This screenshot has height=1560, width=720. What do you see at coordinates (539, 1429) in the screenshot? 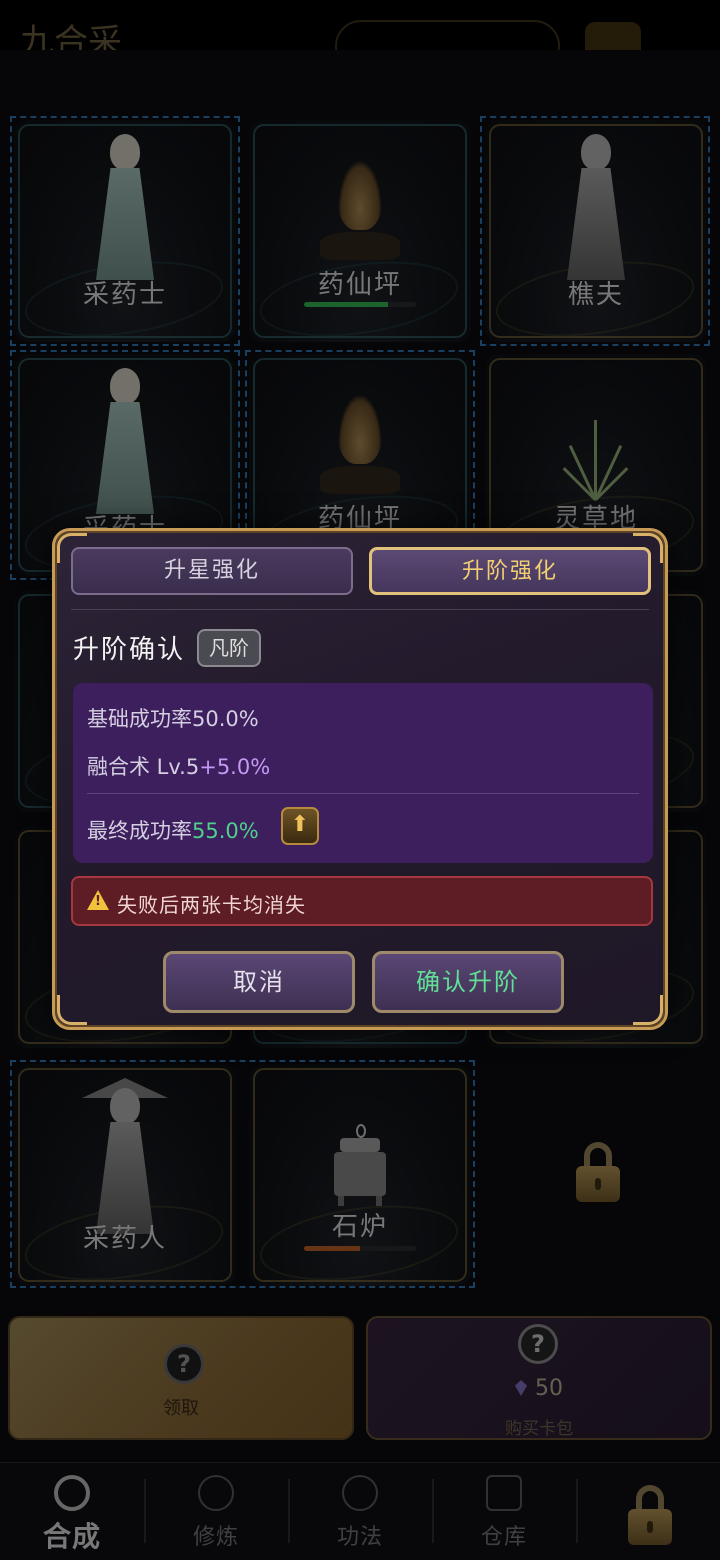
I see `buy-card-pack-label: 购买卡包` at bounding box center [539, 1429].